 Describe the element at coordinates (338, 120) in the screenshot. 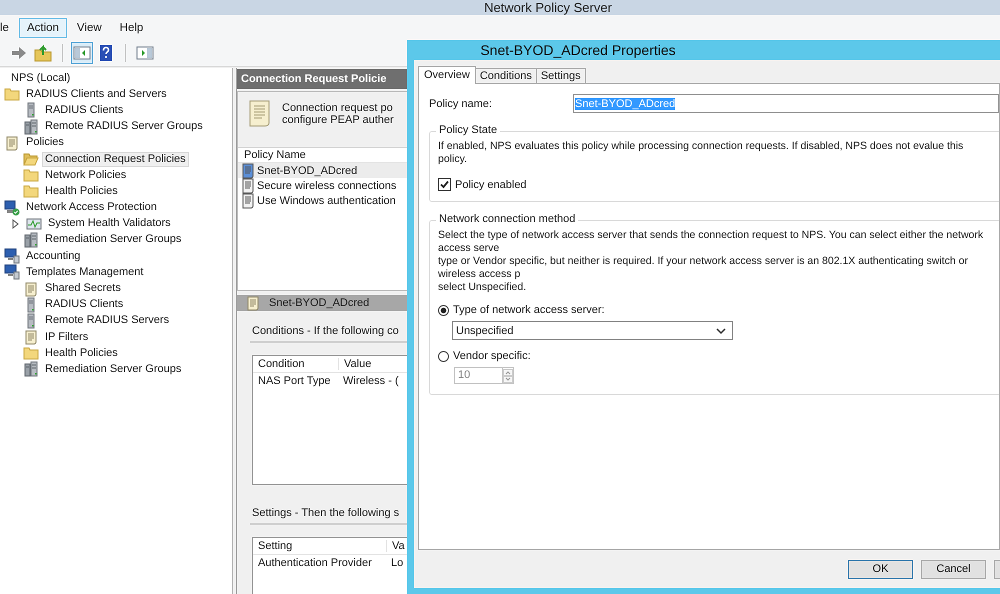

I see `description-text: configure PEAP auther` at that location.